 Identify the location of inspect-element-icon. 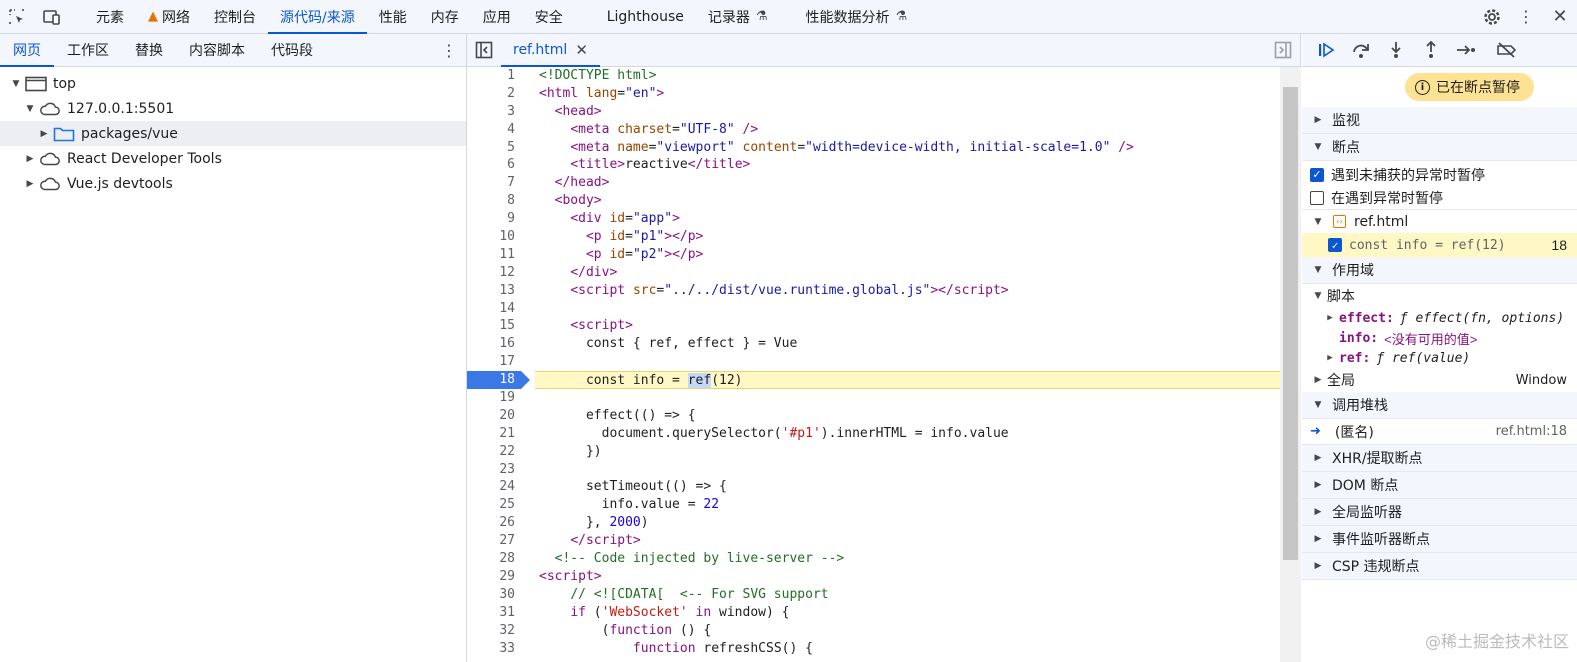
(17, 16).